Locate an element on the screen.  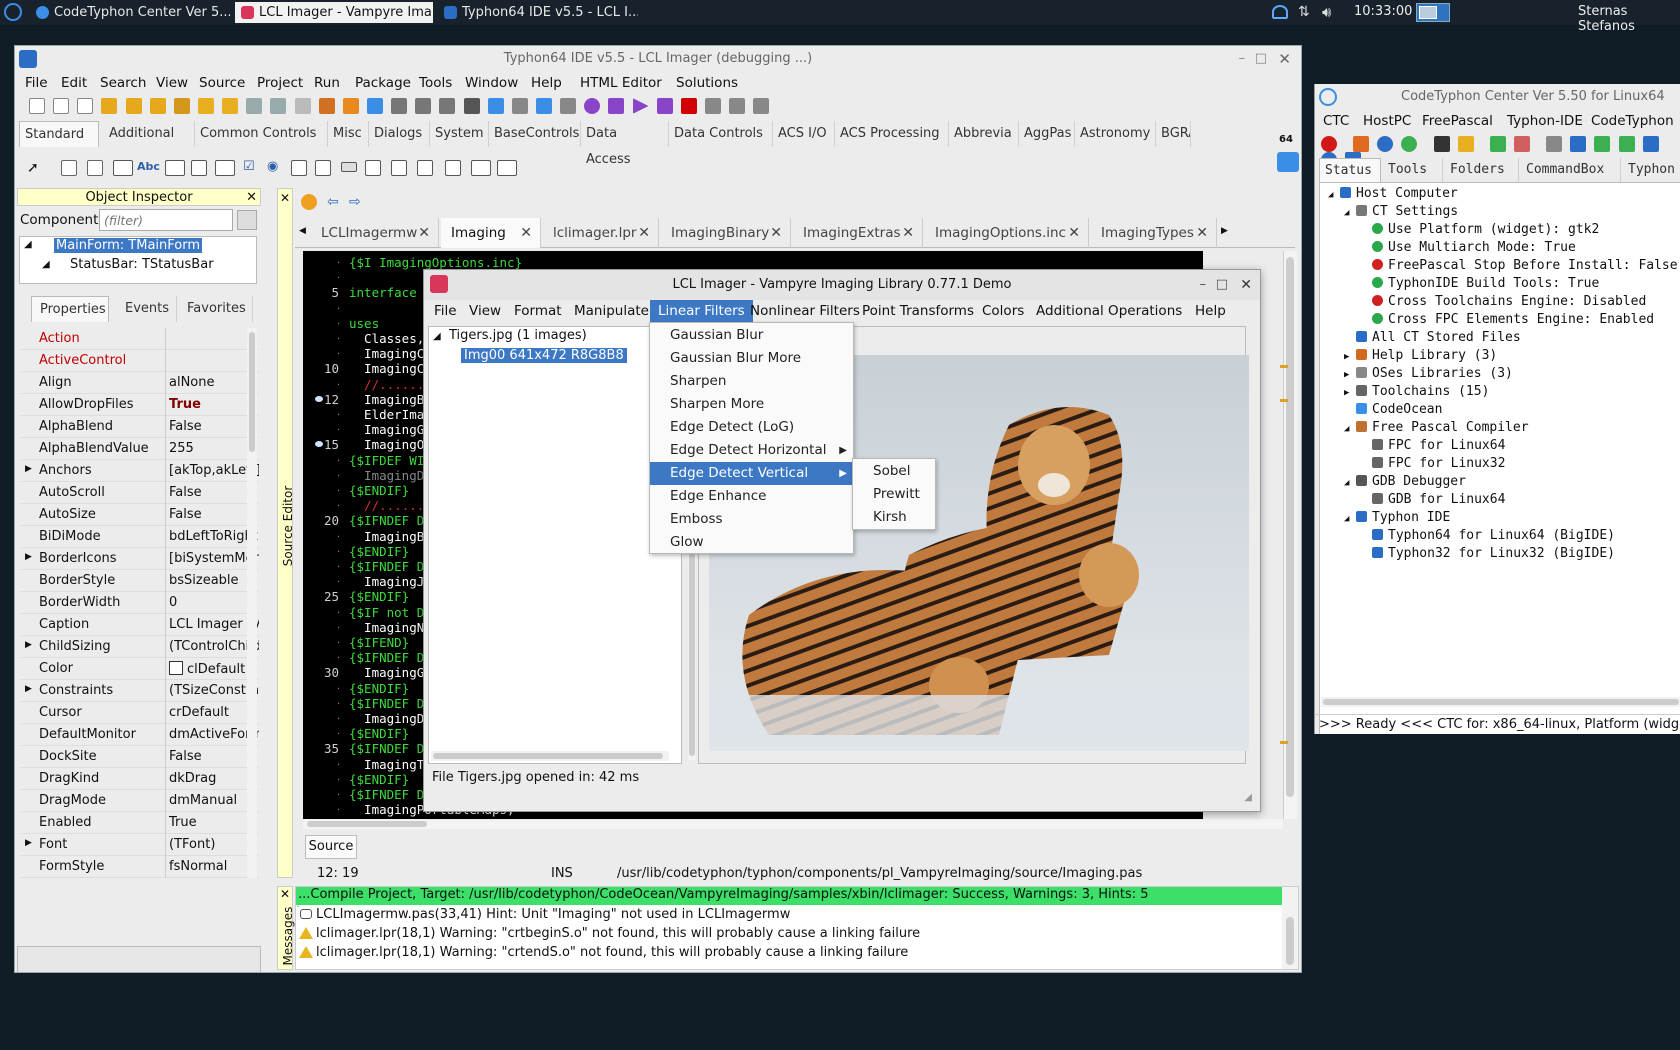
code-line: {$IFNDEF D is located at coordinates (386, 794).